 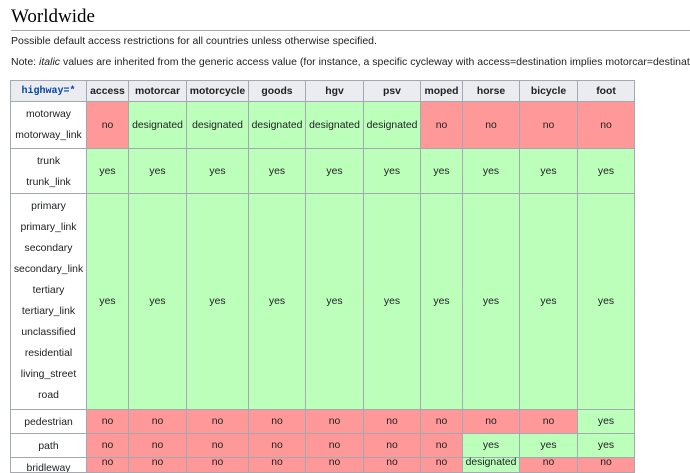 I want to click on highway-key-label: motorway, so click(x=48, y=114).